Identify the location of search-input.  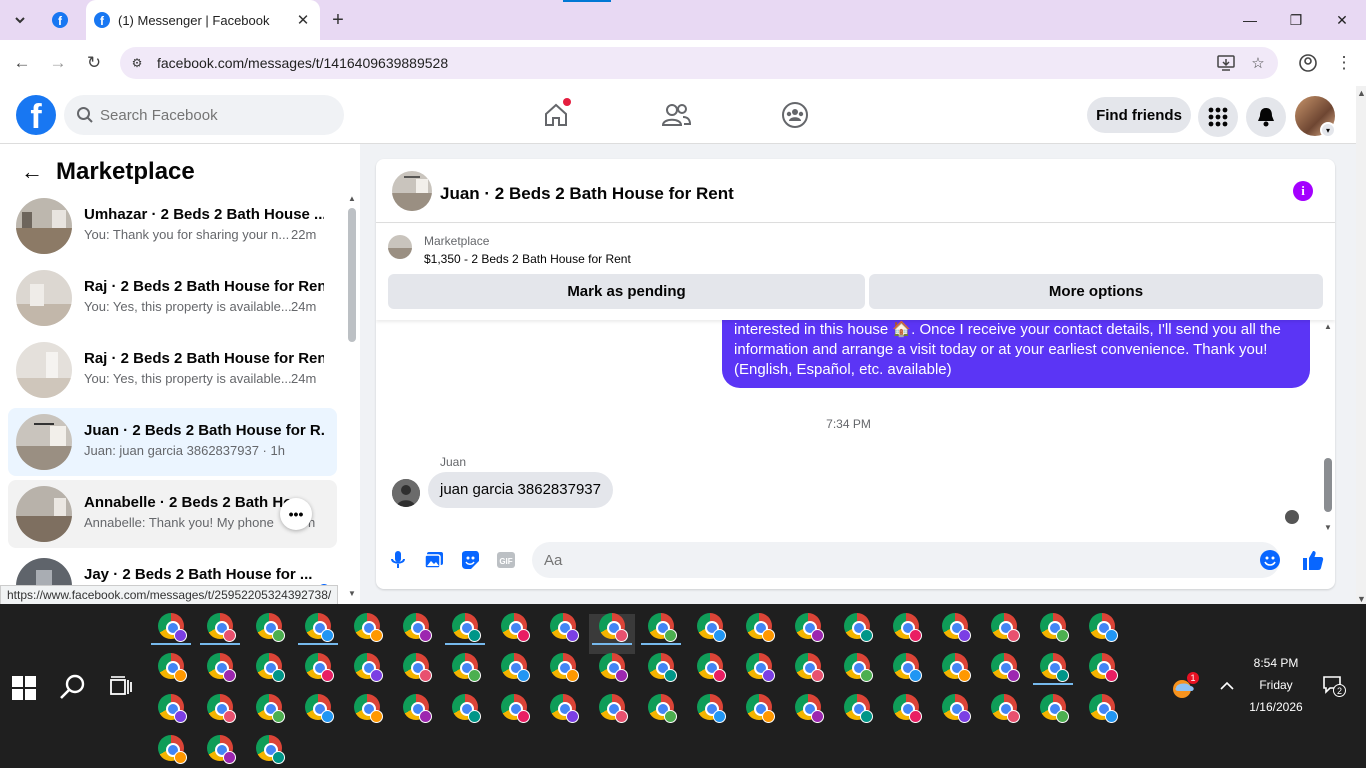
(215, 115).